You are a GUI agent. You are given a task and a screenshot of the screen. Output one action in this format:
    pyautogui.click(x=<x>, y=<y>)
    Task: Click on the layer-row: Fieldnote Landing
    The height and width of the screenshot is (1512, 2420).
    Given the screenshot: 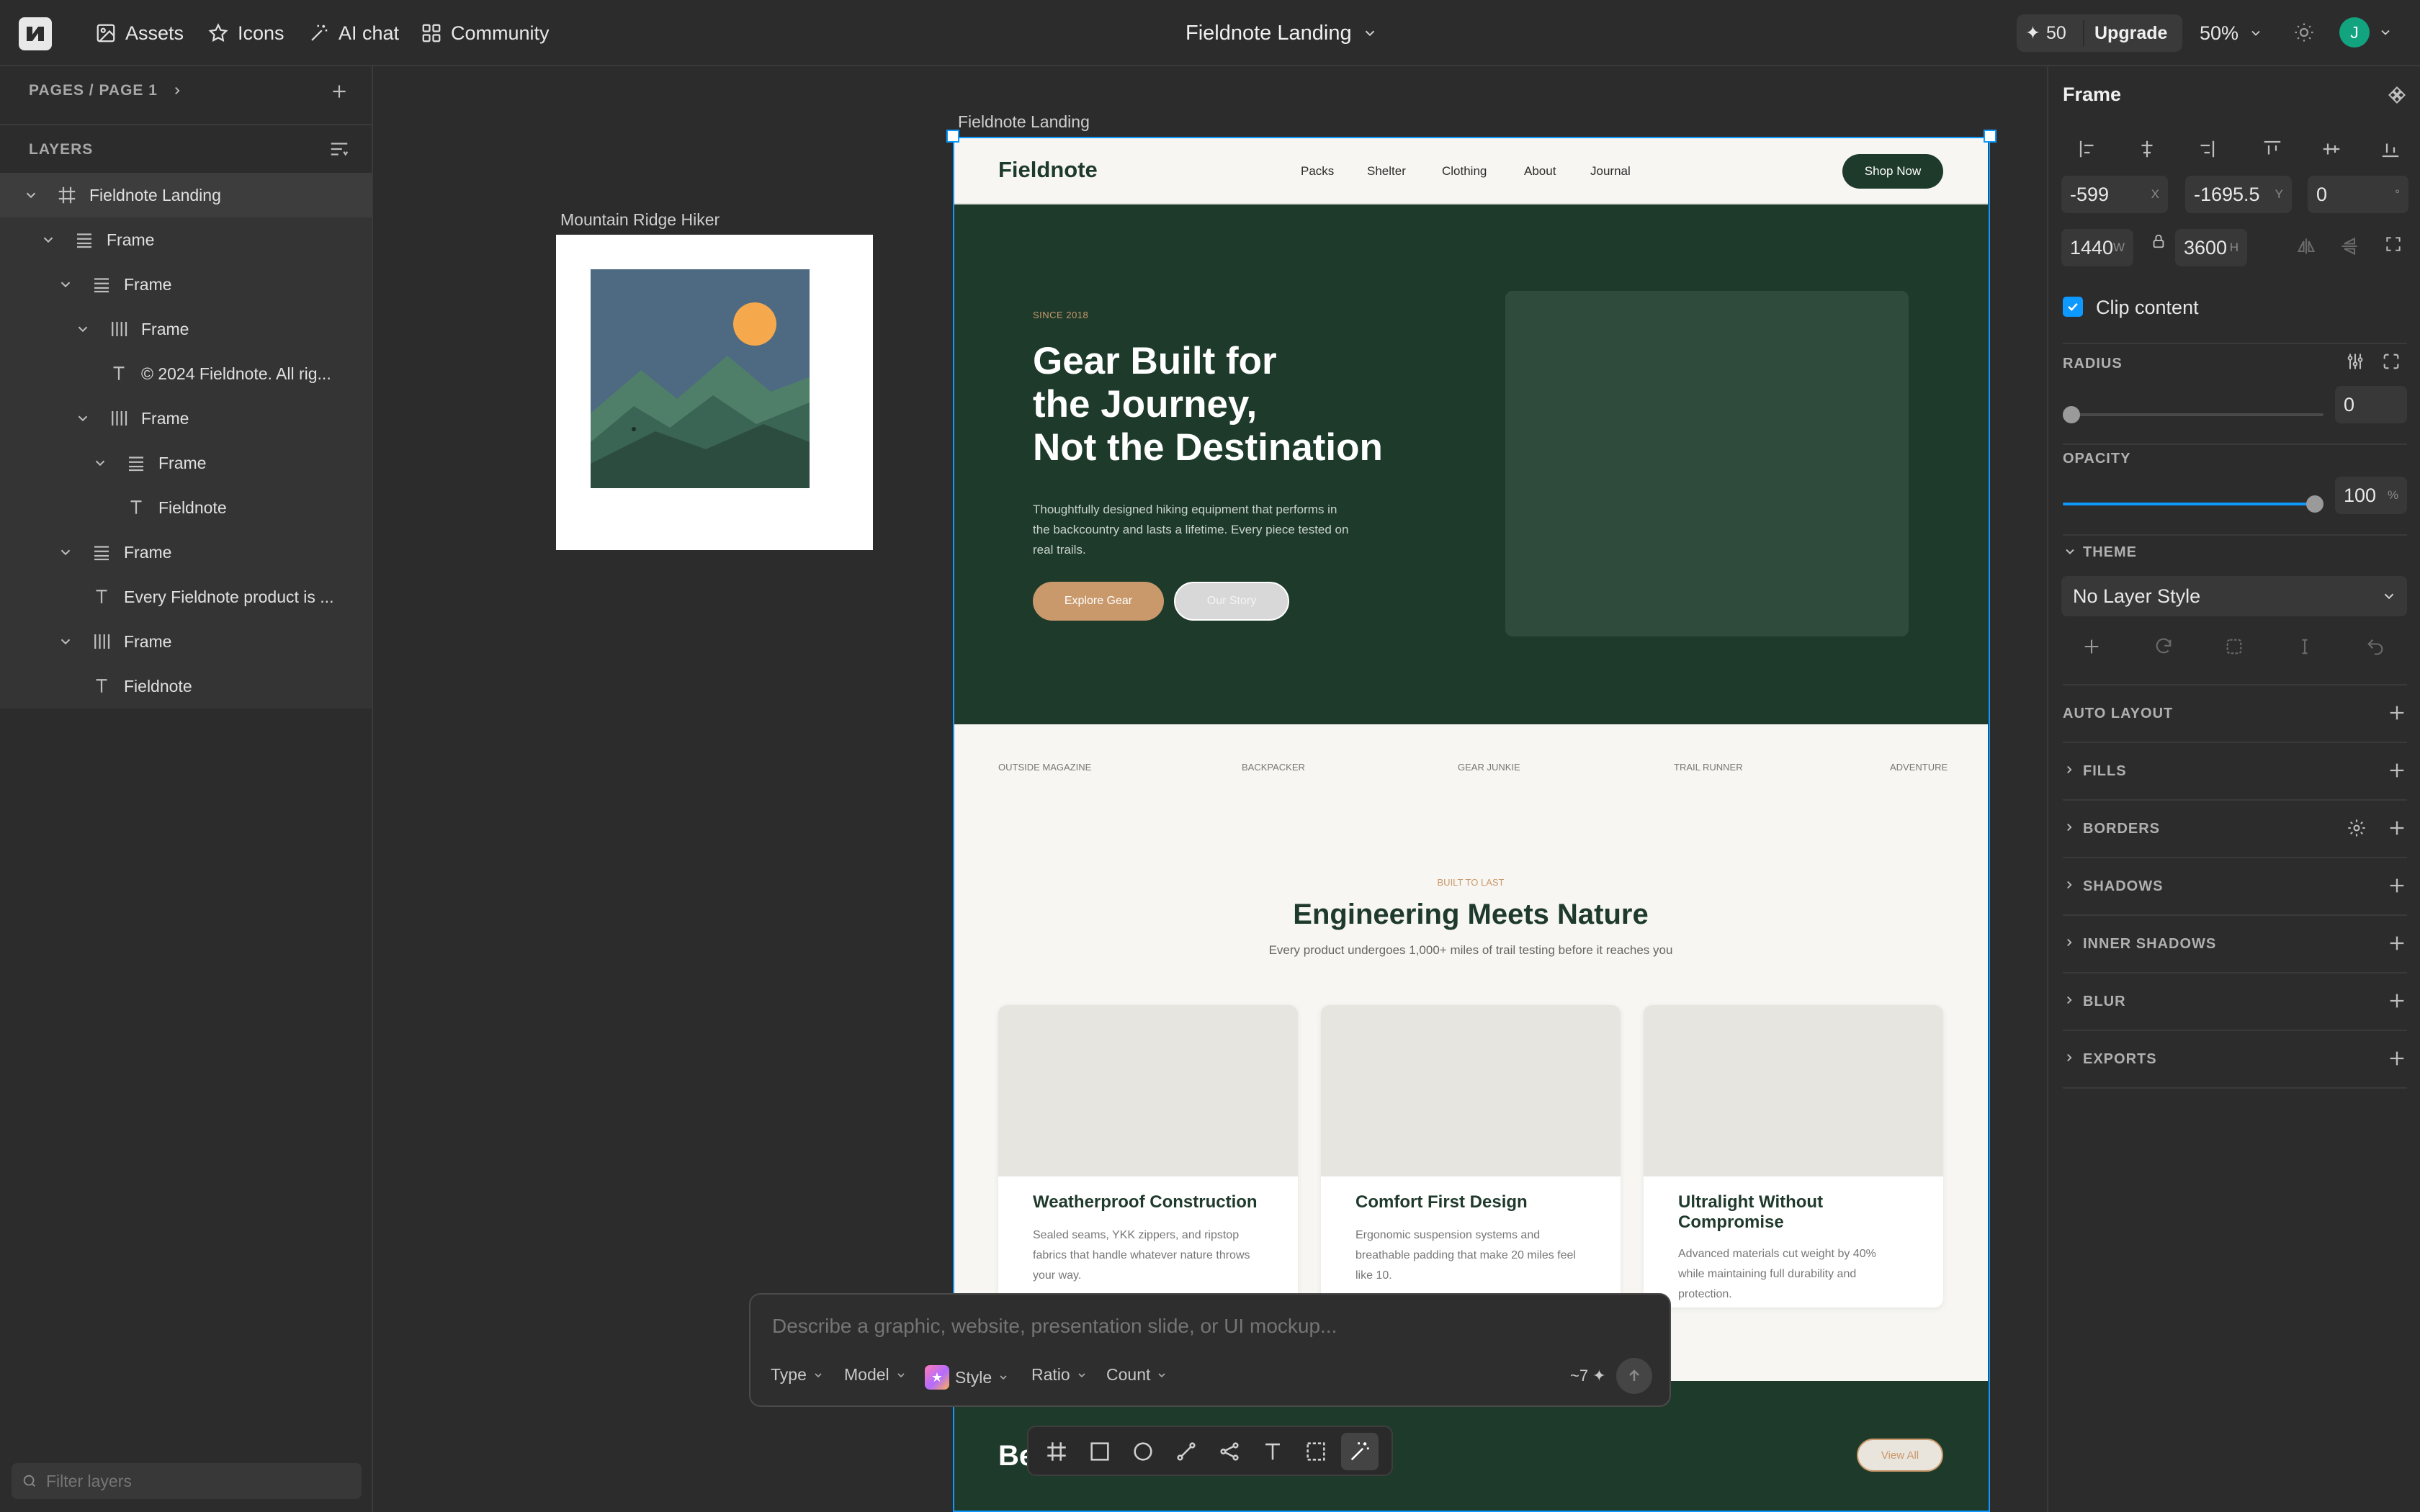 What is the action you would take?
    pyautogui.click(x=186, y=195)
    